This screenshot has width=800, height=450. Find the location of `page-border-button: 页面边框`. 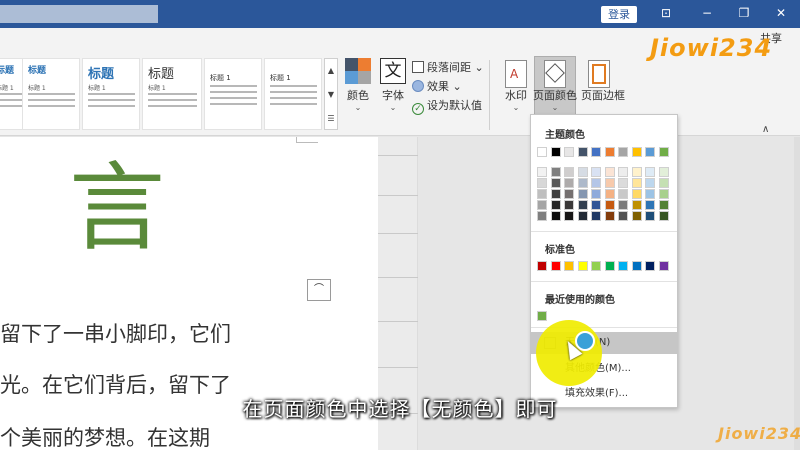

page-border-button: 页面边框 is located at coordinates (603, 95).